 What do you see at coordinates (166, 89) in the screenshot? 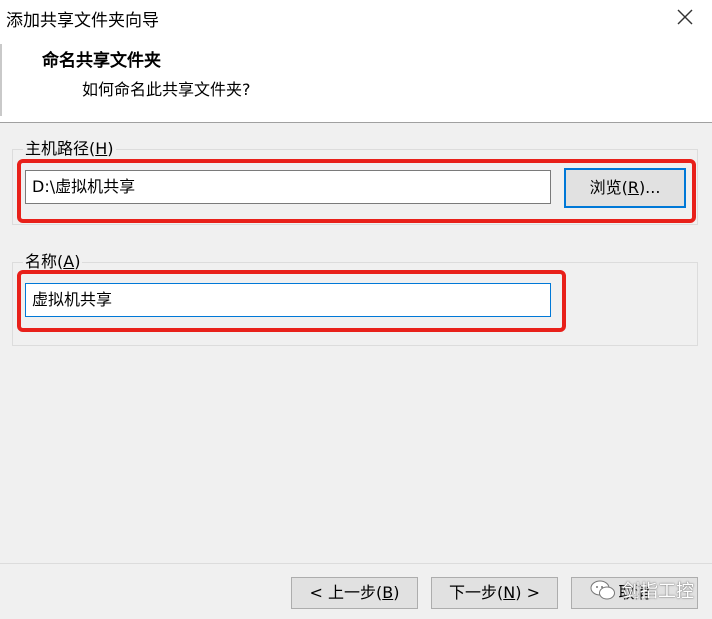
I see `wizard-subheading: 如何命名此共享文件夹?` at bounding box center [166, 89].